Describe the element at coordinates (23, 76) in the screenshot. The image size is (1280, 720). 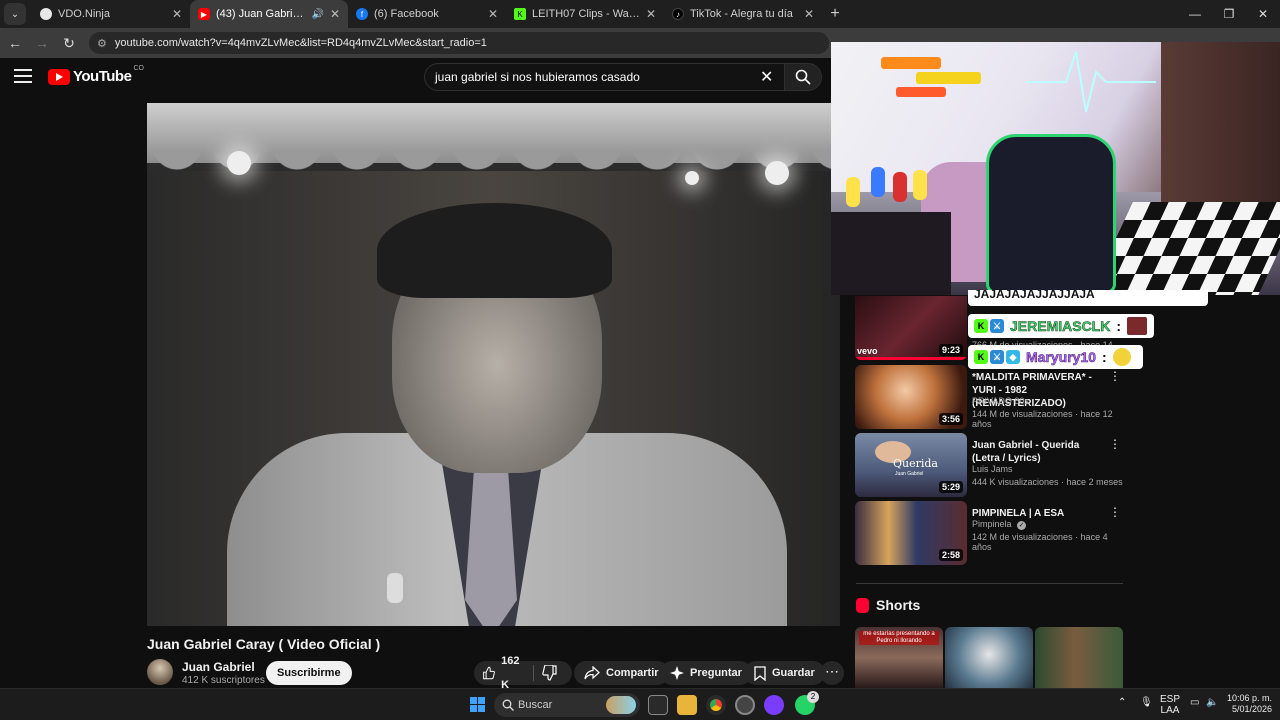
I see `menu-icon` at that location.